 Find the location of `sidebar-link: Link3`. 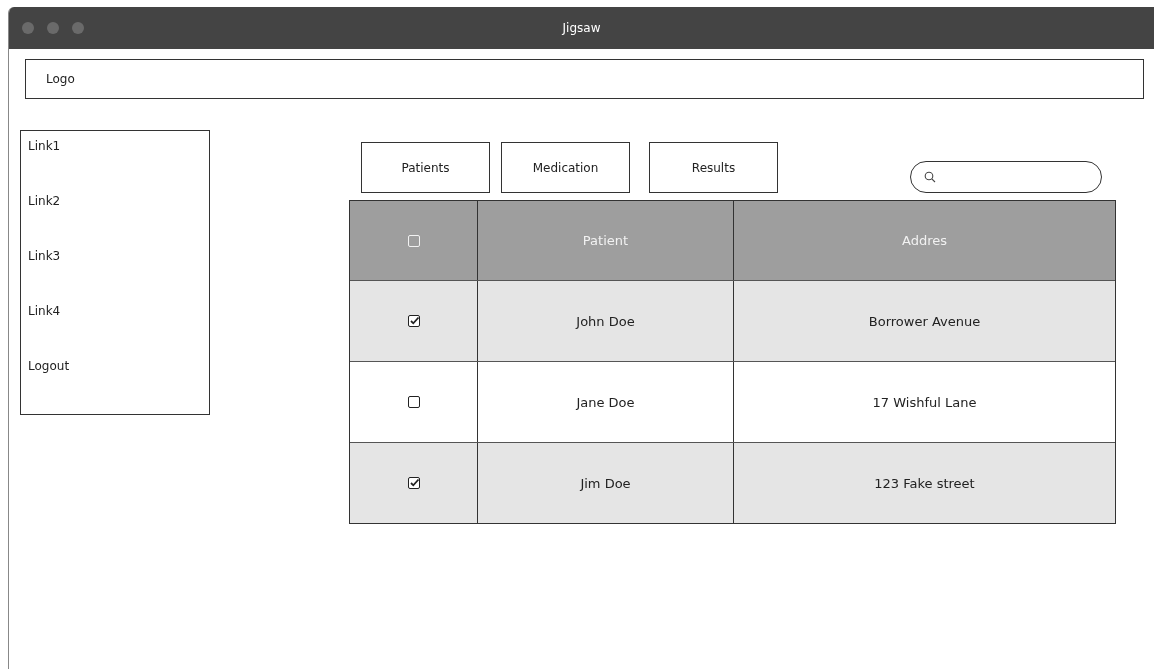

sidebar-link: Link3 is located at coordinates (115, 276).